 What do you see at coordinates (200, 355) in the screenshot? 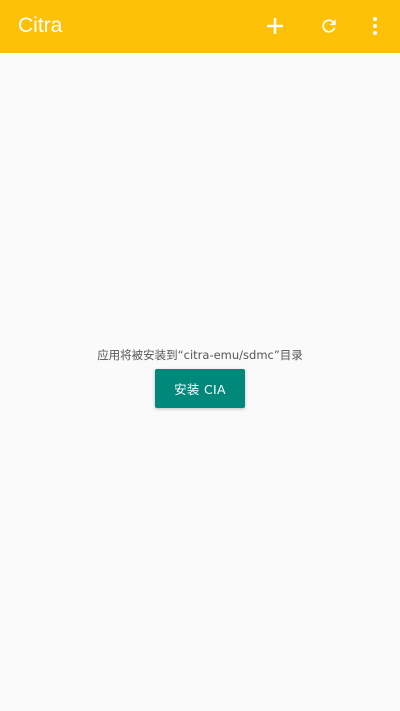
I see `install-location-message: 应用将被安装到“citra-emu/sdmc”目录` at bounding box center [200, 355].